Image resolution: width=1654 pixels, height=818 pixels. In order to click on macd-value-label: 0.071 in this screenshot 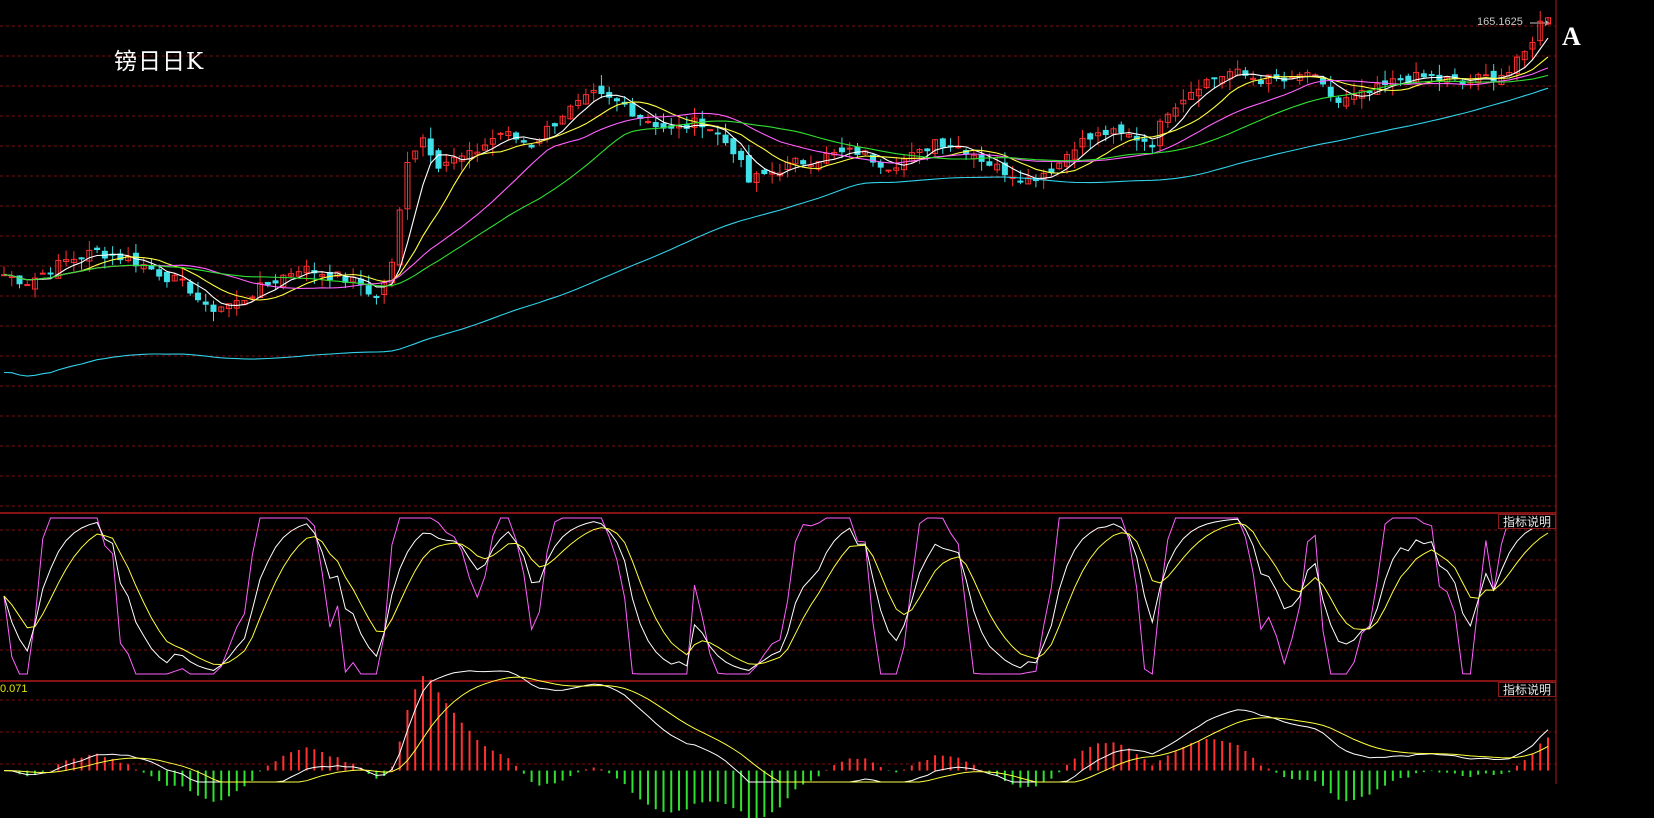, I will do `click(14, 689)`.